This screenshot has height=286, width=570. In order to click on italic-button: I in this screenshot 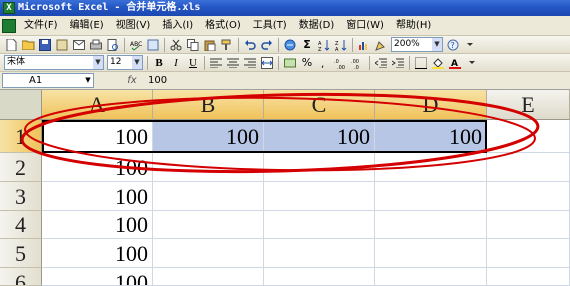, I will do `click(176, 63)`.